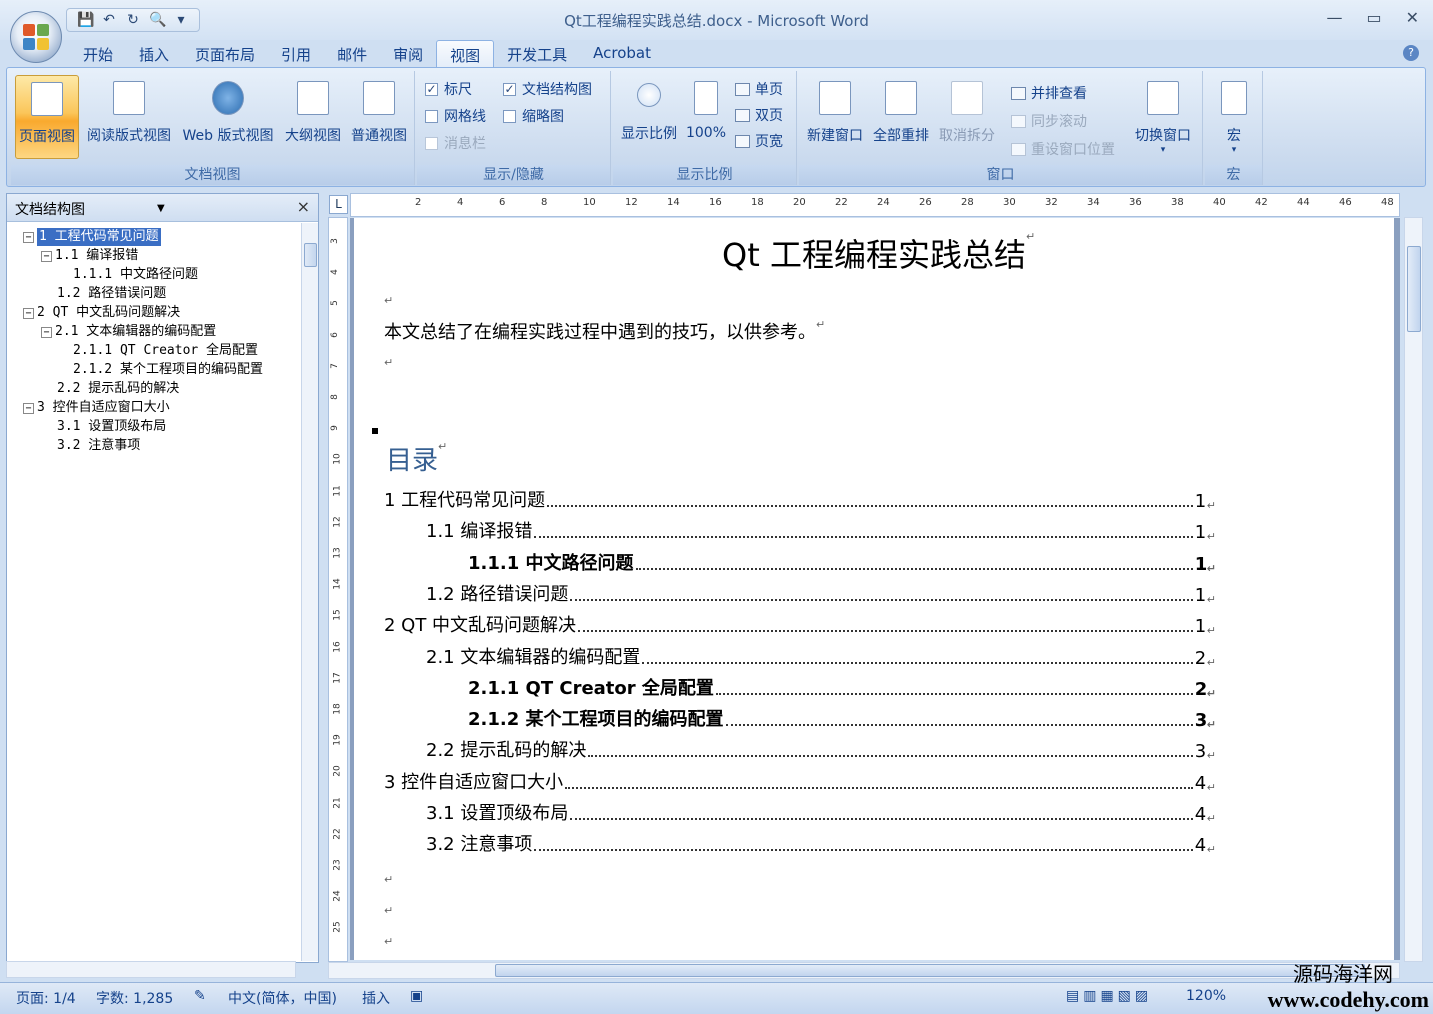 This screenshot has width=1433, height=1014. Describe the element at coordinates (309, 592) in the screenshot. I see `document-map-vertical-scrollbar` at that location.